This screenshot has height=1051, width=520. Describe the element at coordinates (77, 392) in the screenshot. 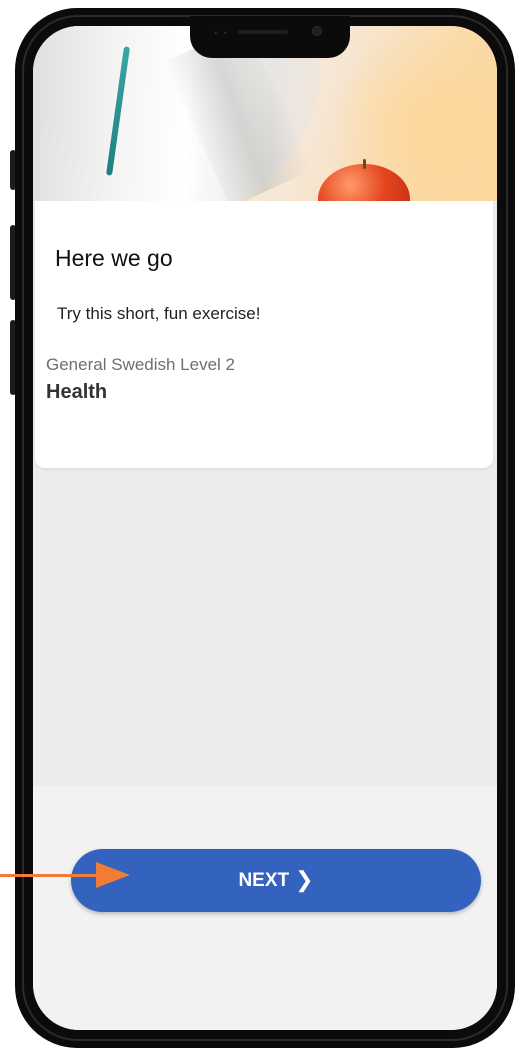

I see `course-topic: Health` at that location.